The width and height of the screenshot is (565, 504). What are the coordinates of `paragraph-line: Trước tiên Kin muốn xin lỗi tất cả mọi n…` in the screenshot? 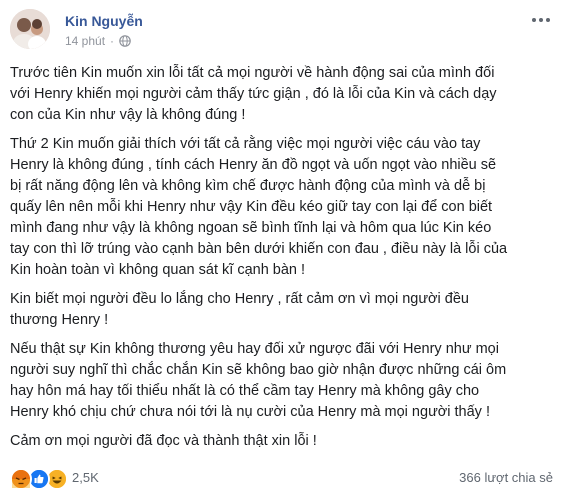 It's located at (252, 73).